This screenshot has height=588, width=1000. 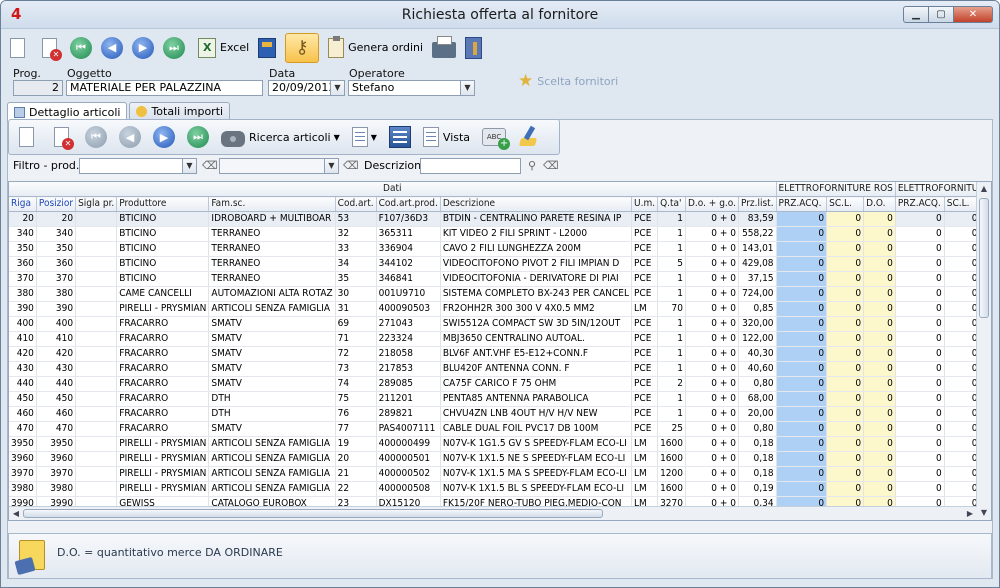 What do you see at coordinates (757, 369) in the screenshot?
I see `table-cell: 40,60` at bounding box center [757, 369].